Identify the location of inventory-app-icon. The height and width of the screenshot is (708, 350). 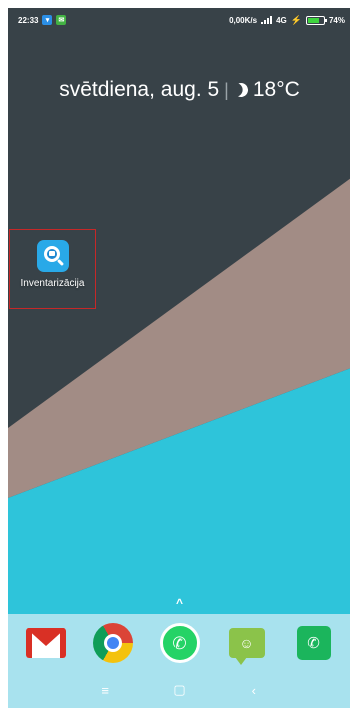
(52, 256).